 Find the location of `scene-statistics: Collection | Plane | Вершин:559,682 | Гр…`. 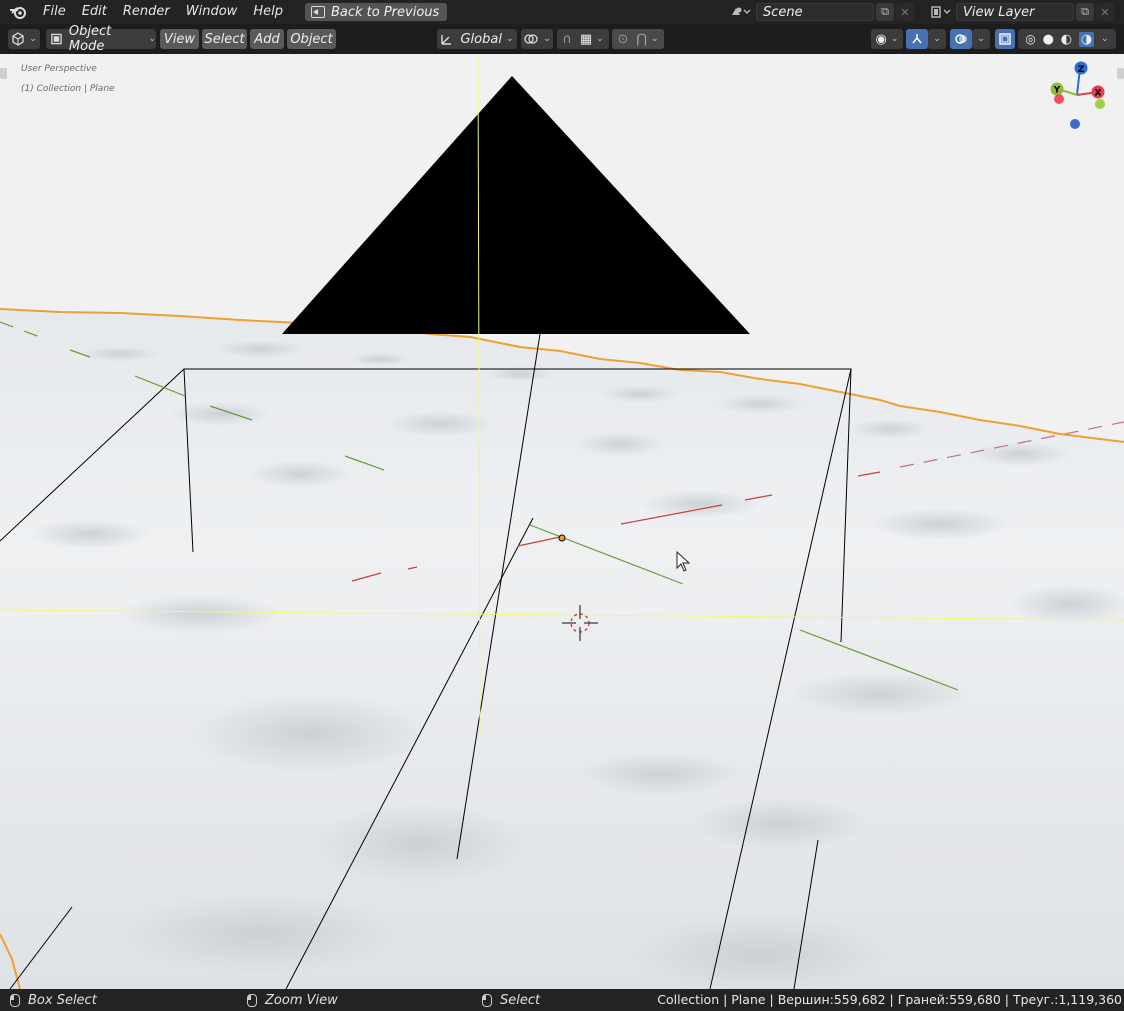

scene-statistics: Collection | Plane | Вершин:559,682 | Гр… is located at coordinates (889, 999).